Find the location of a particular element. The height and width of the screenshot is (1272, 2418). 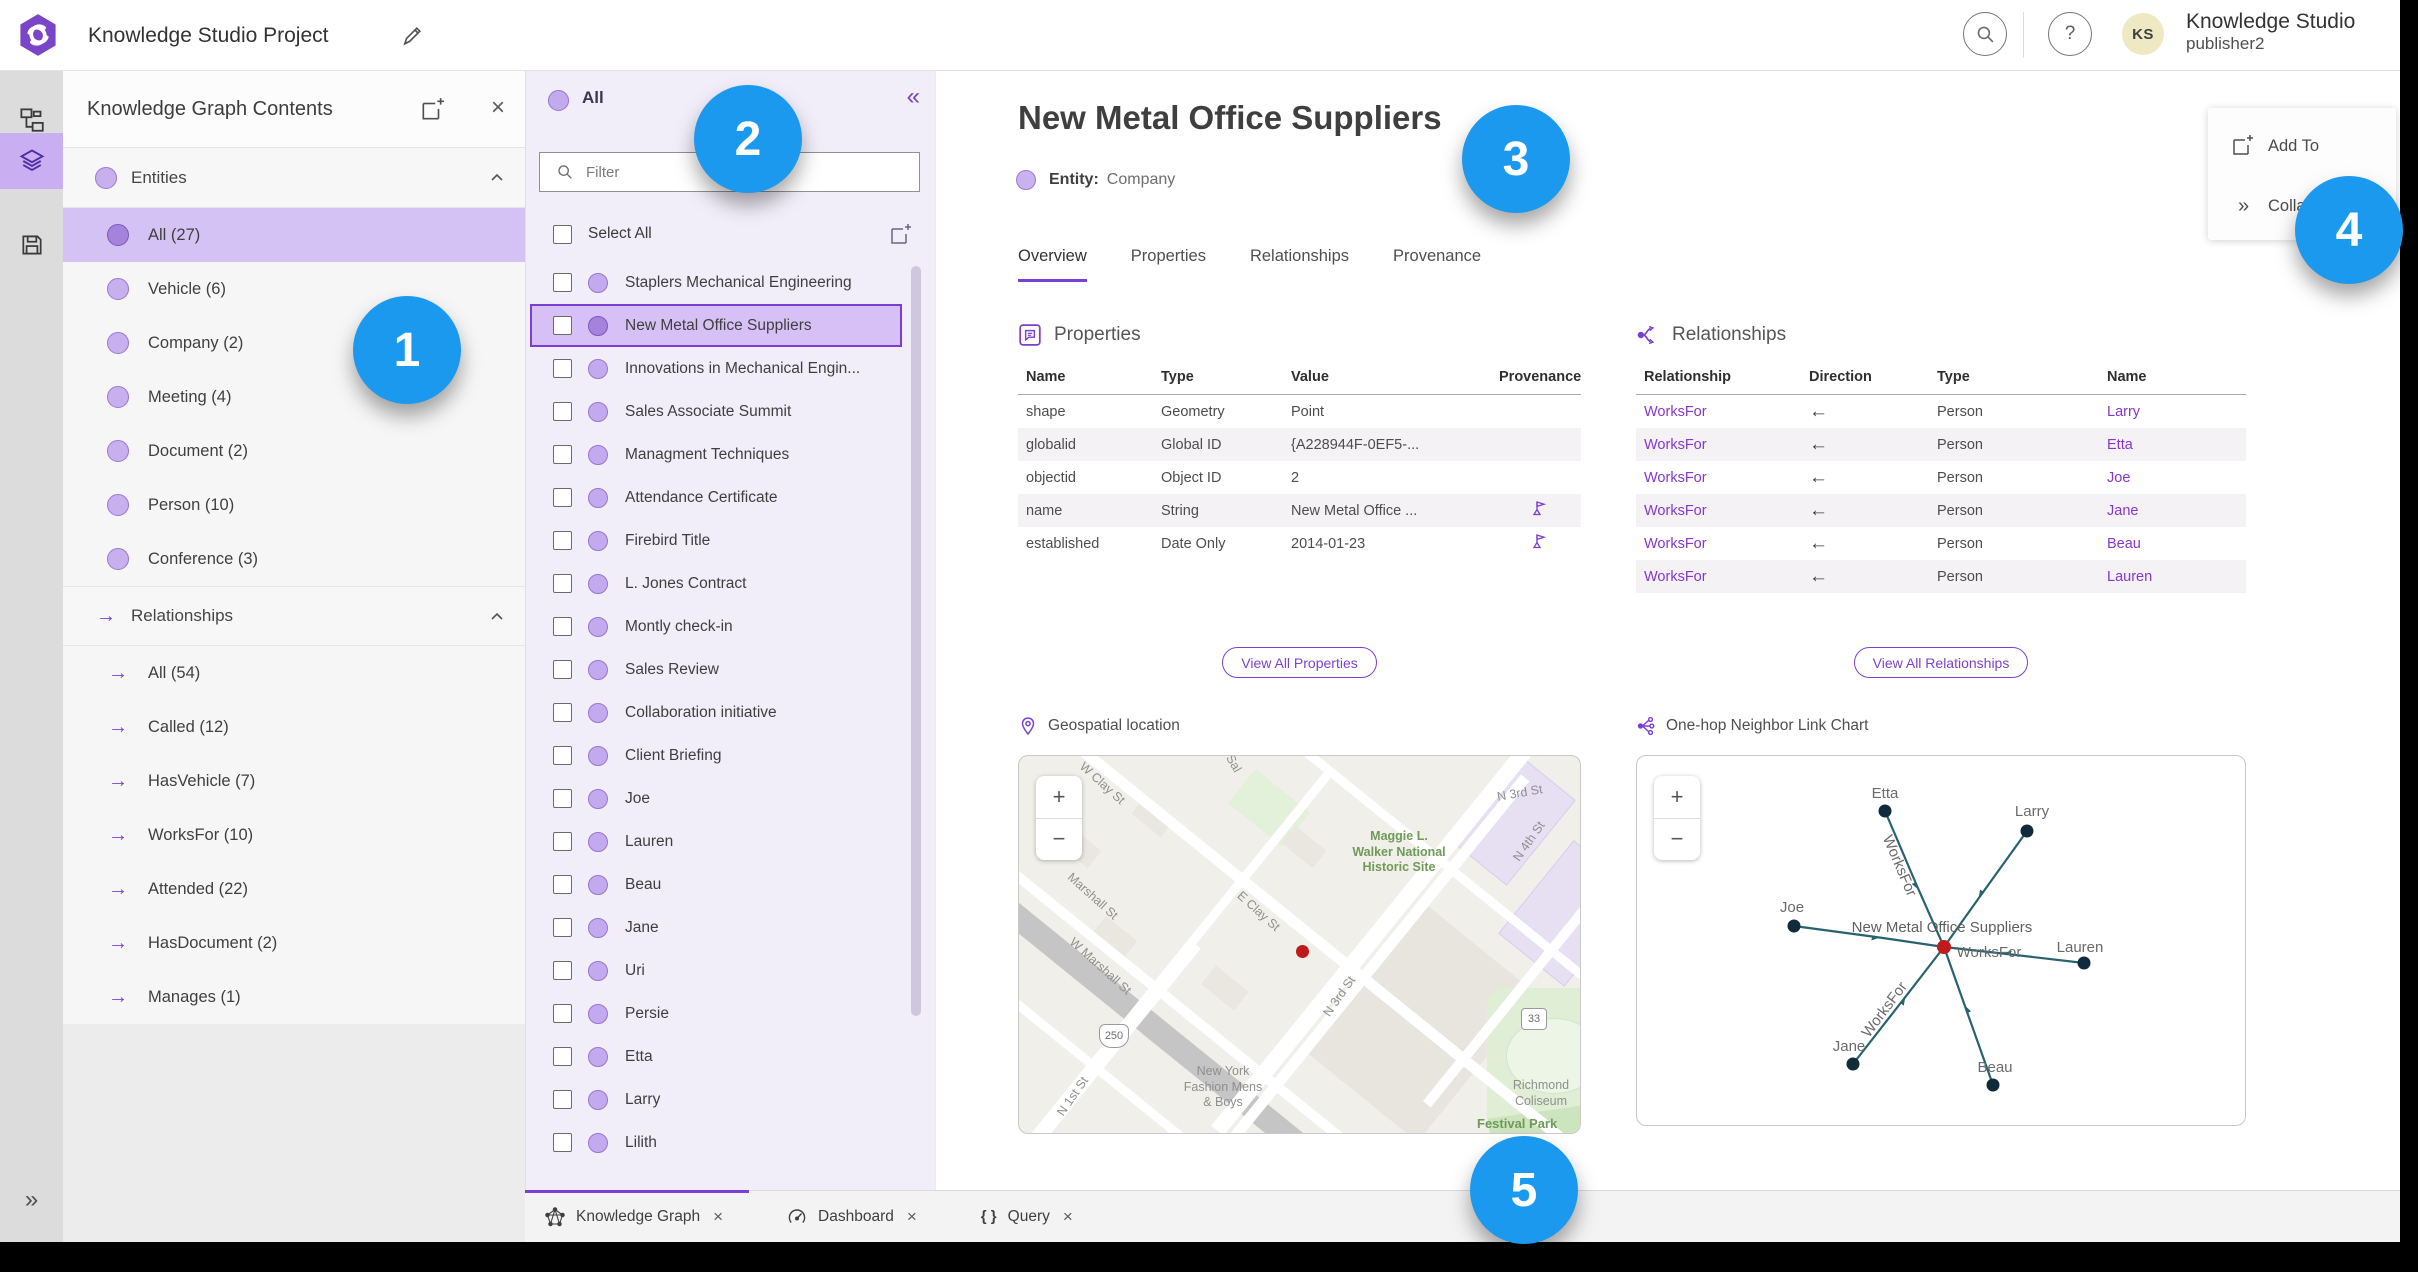

entity-list-item: Lauren is located at coordinates (718, 841).